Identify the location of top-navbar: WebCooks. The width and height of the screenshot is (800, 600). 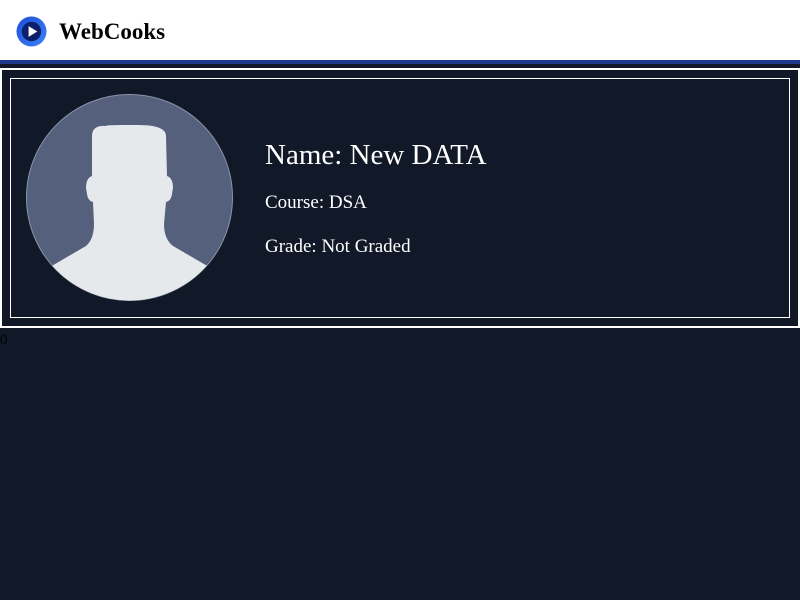
(400, 32).